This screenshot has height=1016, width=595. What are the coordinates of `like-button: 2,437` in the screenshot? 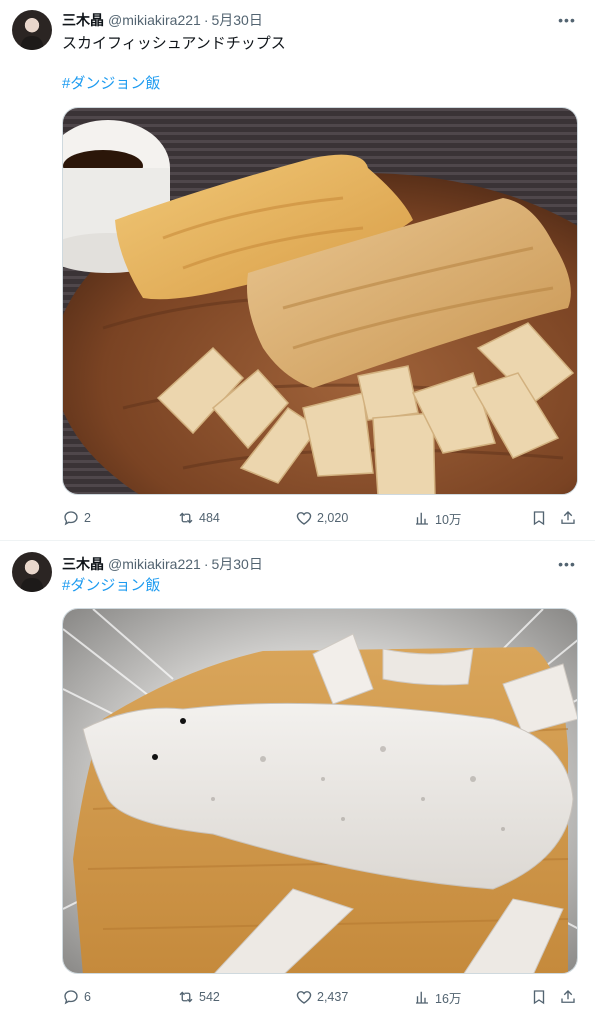 It's located at (321, 997).